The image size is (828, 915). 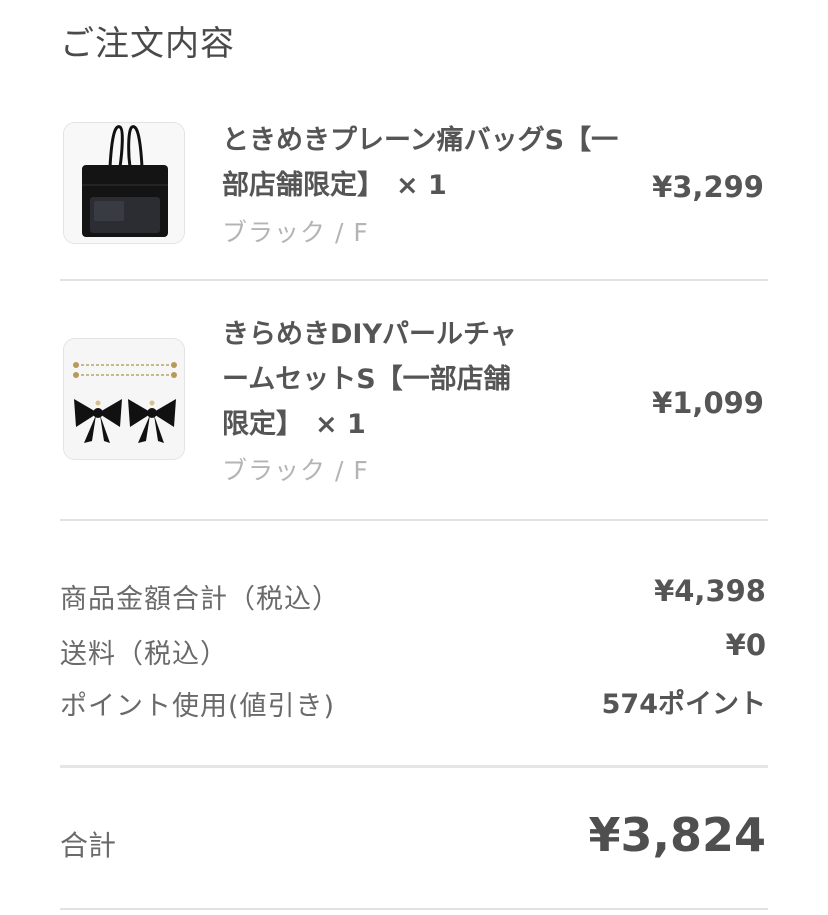 I want to click on product-name: きらめきDIYパールチャームセットS【一部店舗限定】 × 1, so click(x=372, y=379).